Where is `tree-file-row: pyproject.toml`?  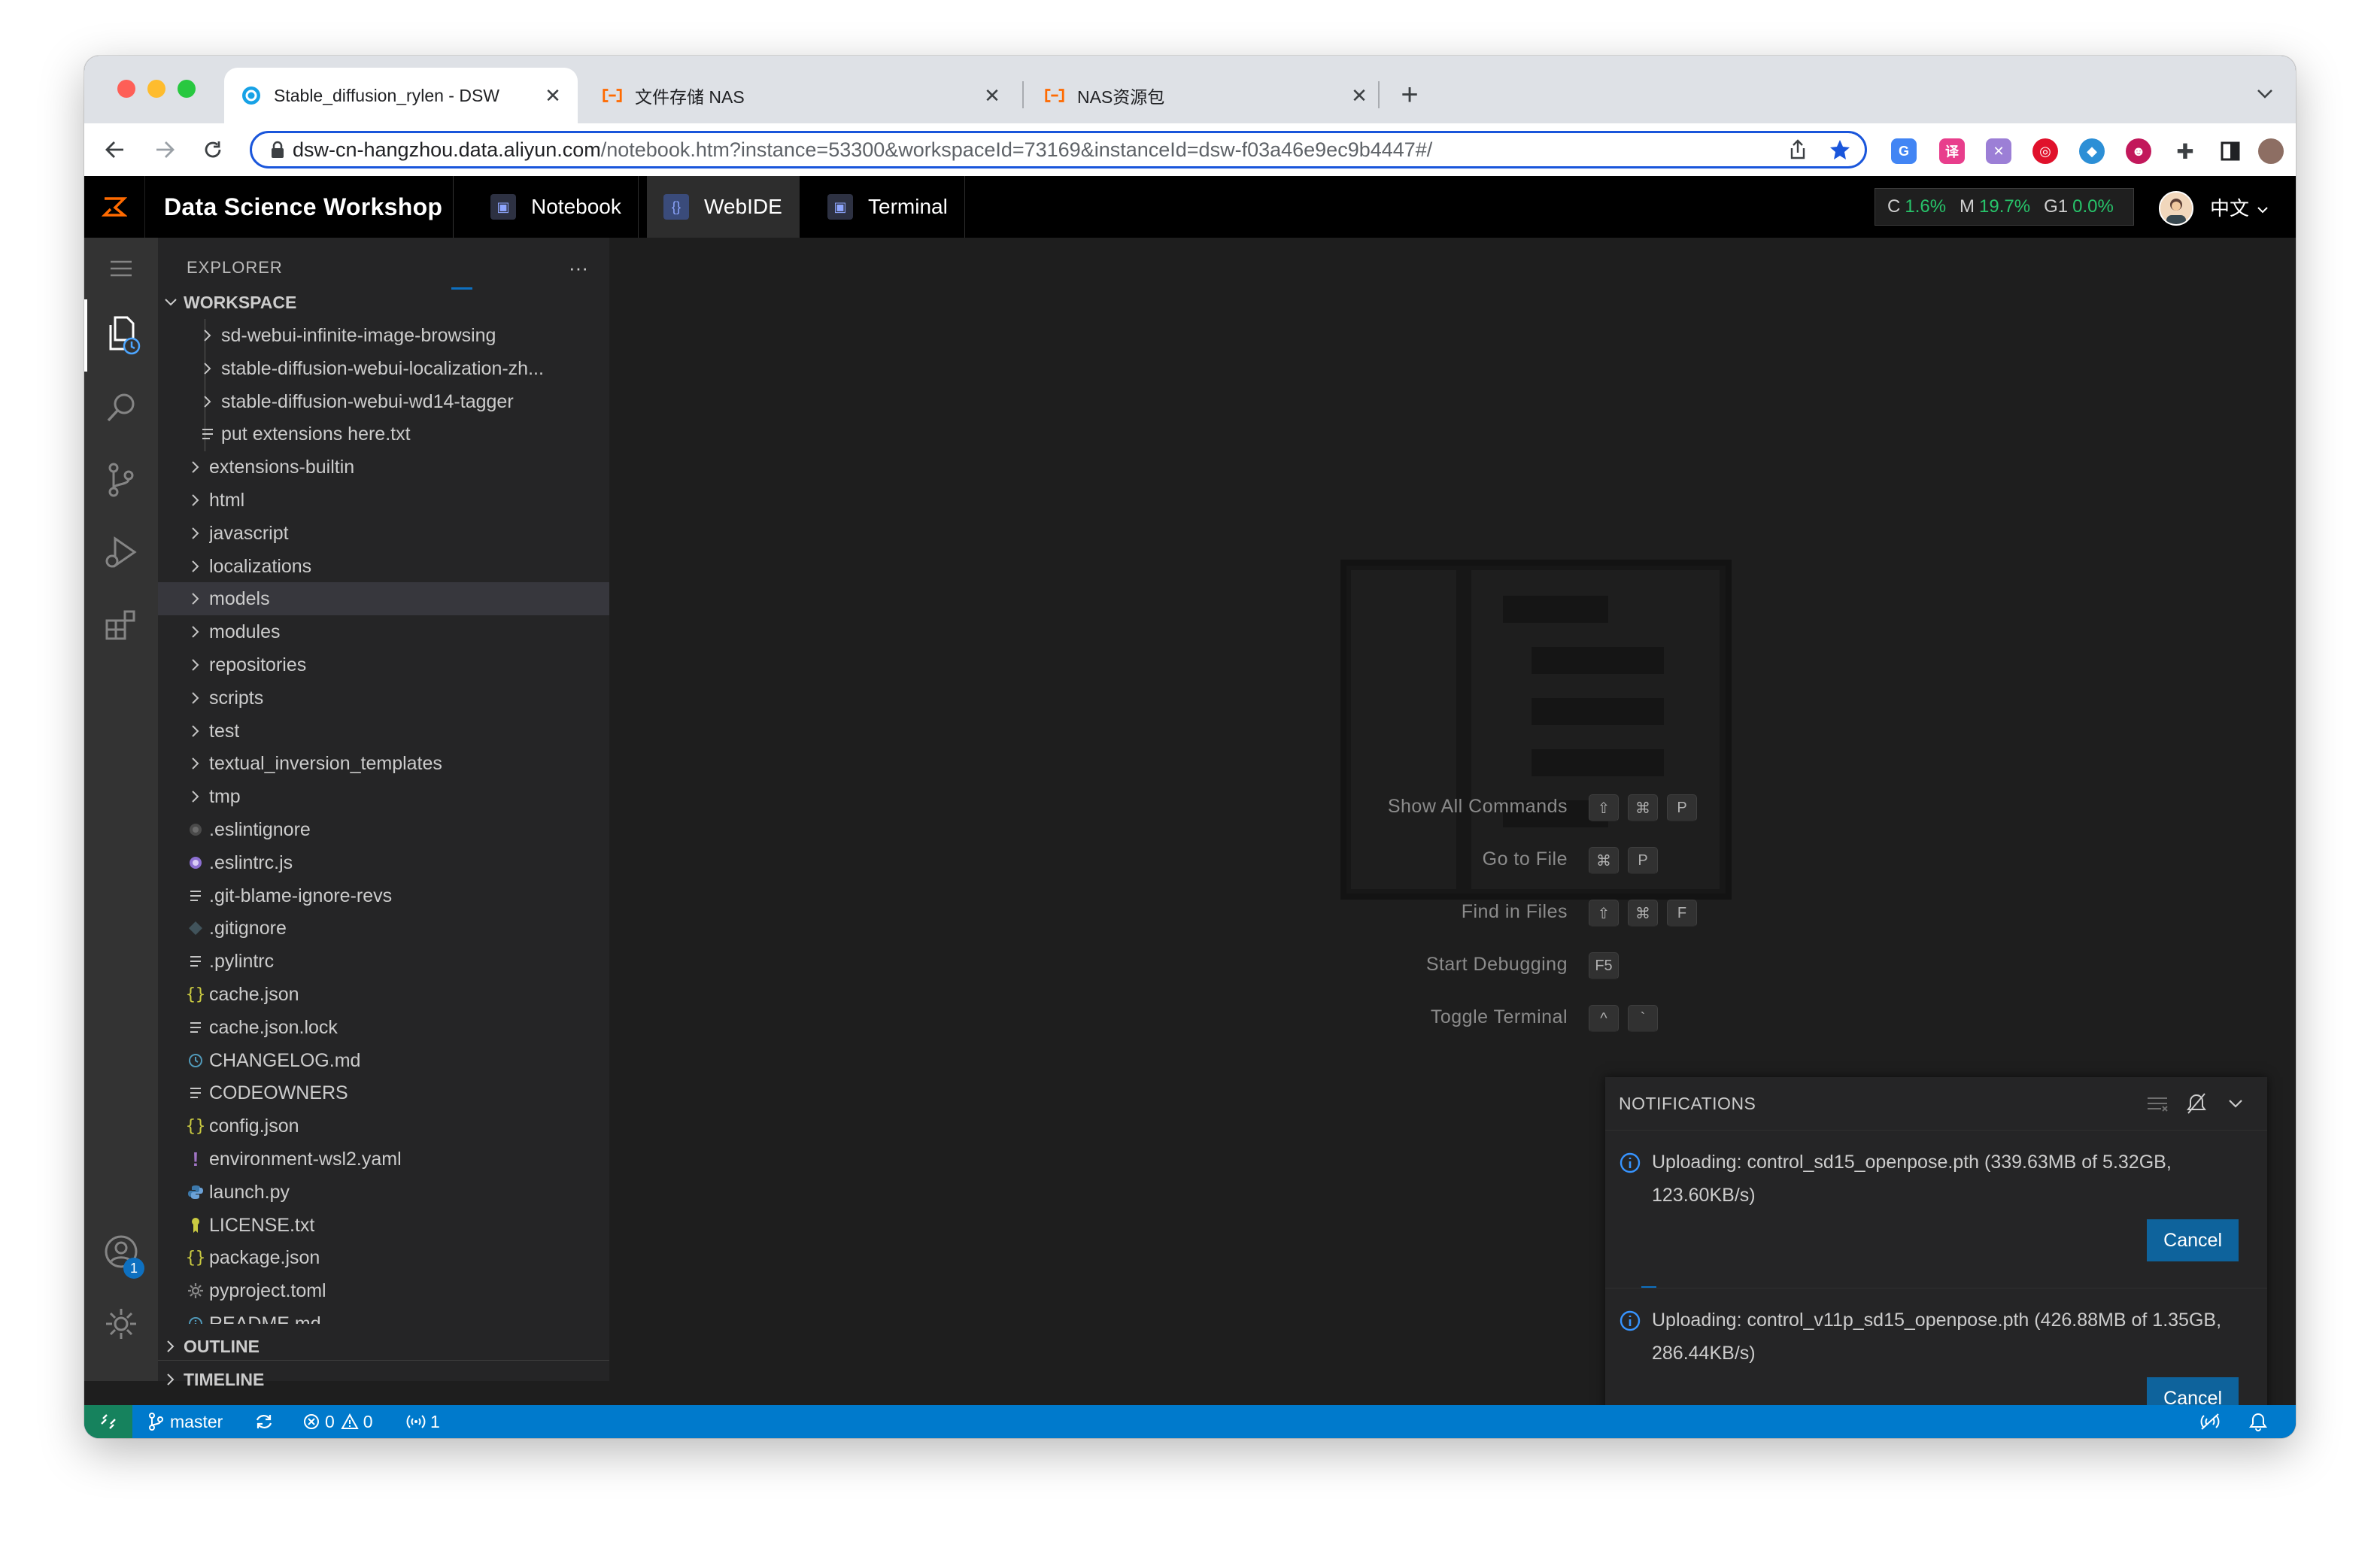
tree-file-row: pyproject.toml is located at coordinates (383, 1290).